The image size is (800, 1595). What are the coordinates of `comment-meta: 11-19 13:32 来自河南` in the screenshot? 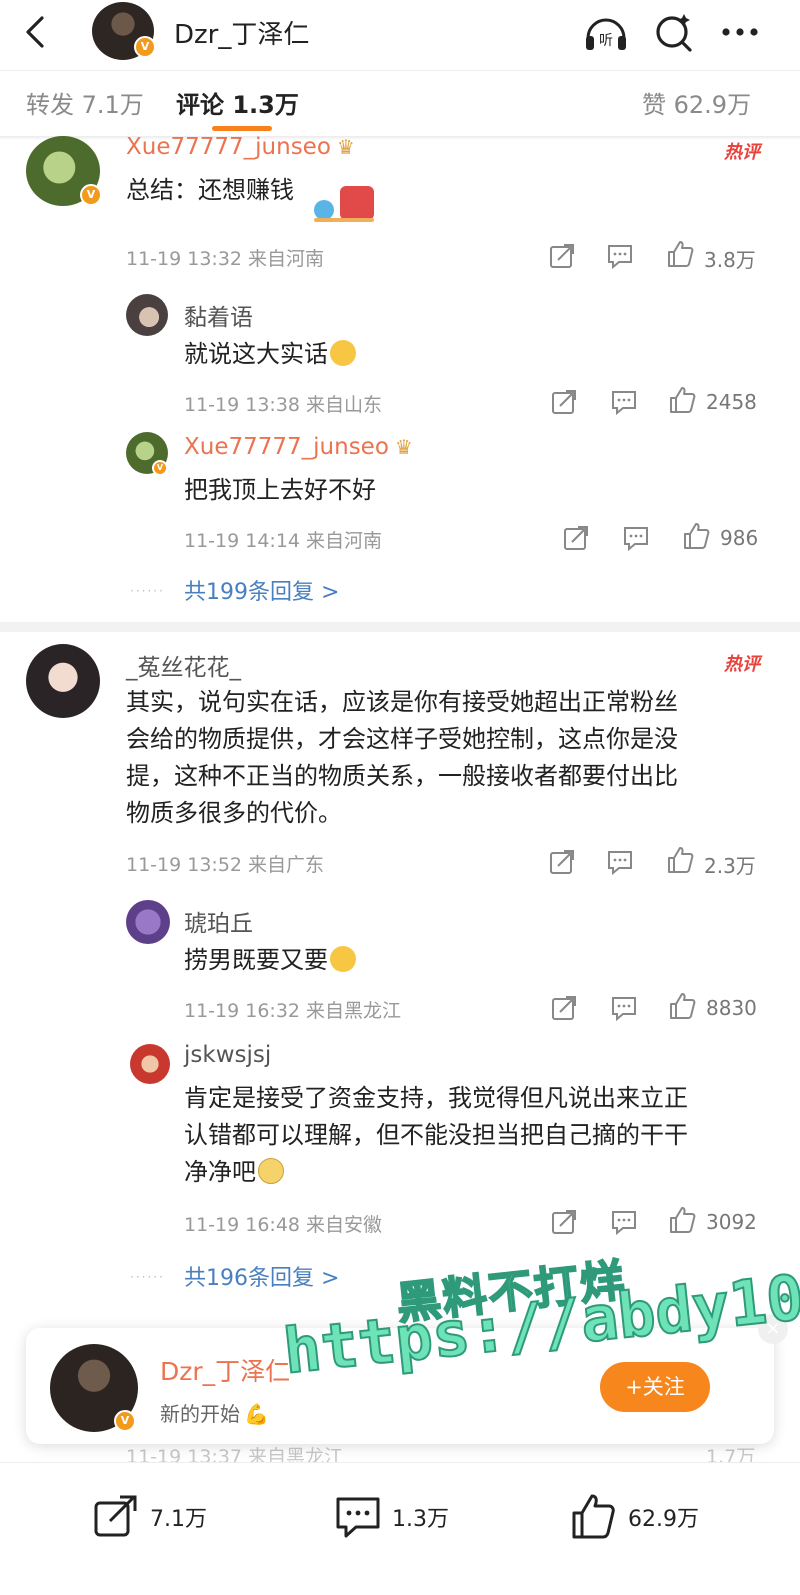 It's located at (225, 259).